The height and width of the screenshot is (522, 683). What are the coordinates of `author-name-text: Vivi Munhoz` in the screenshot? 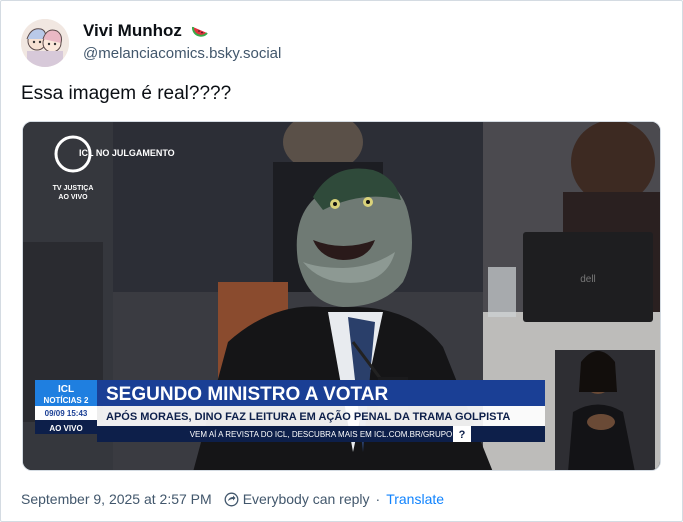 It's located at (132, 30).